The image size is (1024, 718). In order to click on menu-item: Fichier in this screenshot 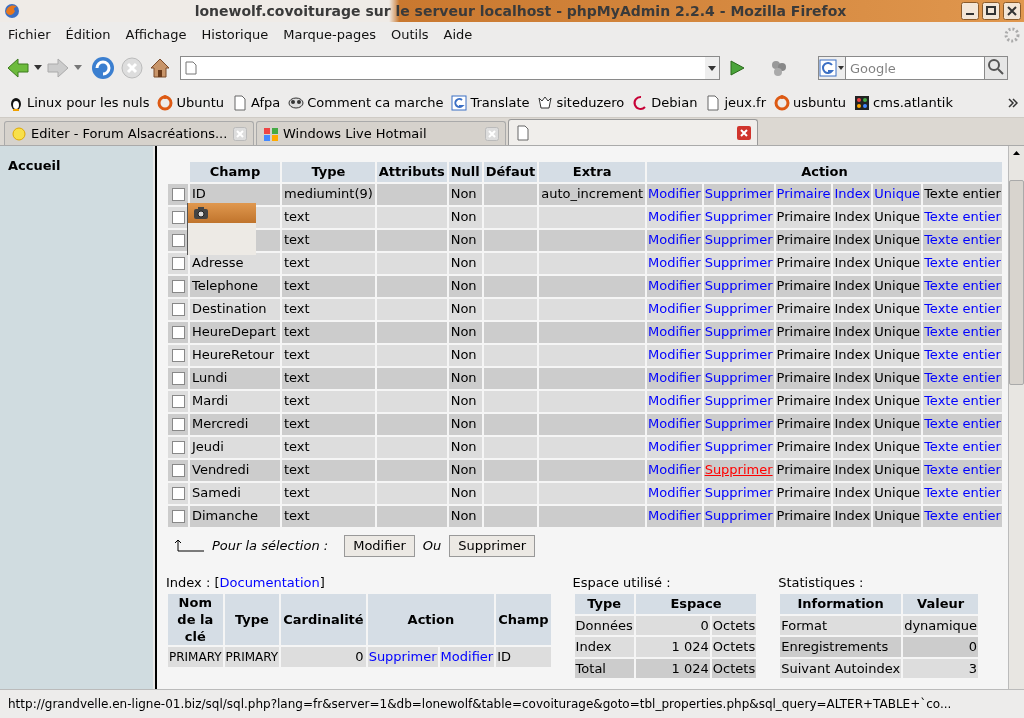, I will do `click(29, 35)`.